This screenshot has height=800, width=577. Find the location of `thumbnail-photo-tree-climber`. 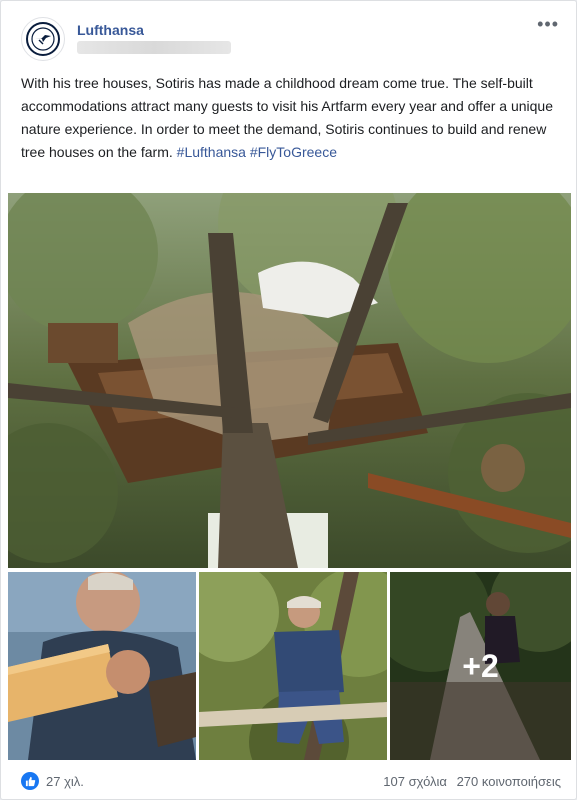

thumbnail-photo-tree-climber is located at coordinates (293, 666).